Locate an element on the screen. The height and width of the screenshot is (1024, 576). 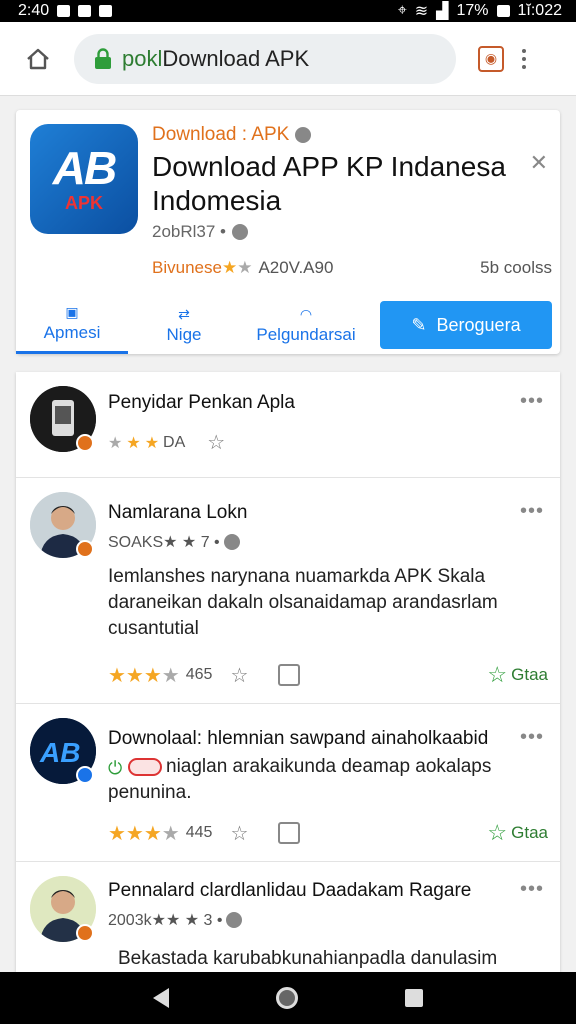
like-count: 465 is located at coordinates (199, 674).